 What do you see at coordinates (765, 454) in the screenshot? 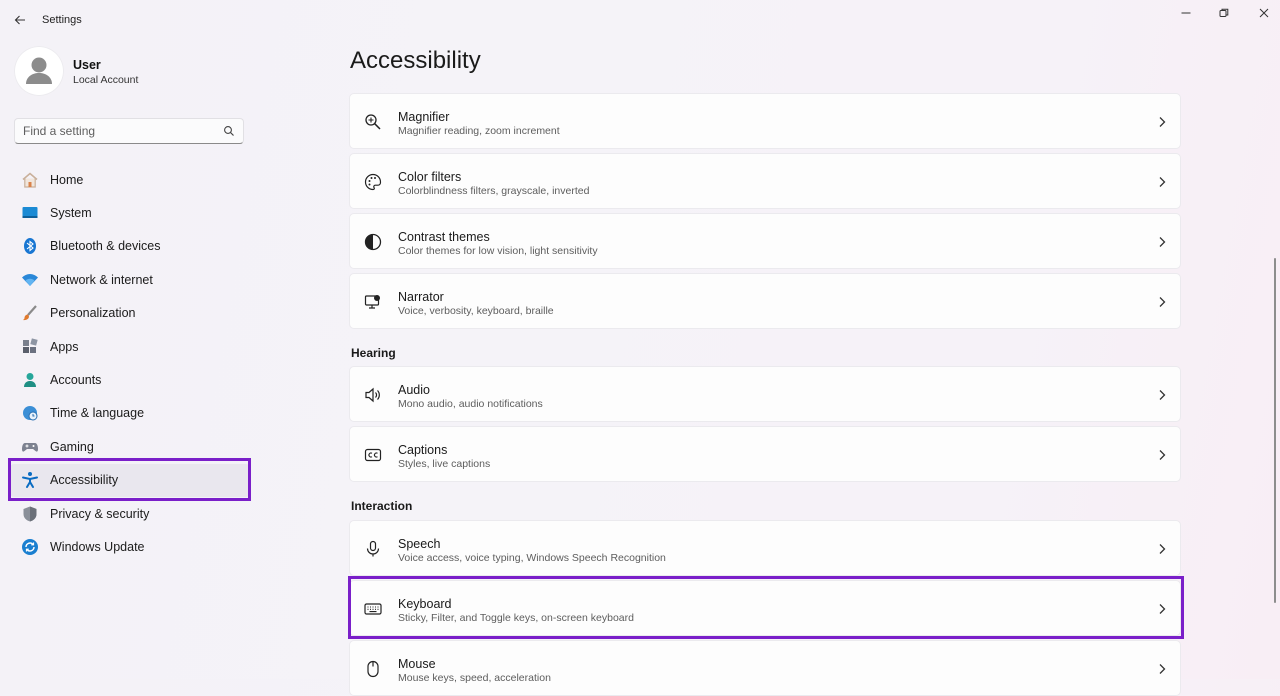
I see `setting-card-captions: Captions Styles, live captions` at bounding box center [765, 454].